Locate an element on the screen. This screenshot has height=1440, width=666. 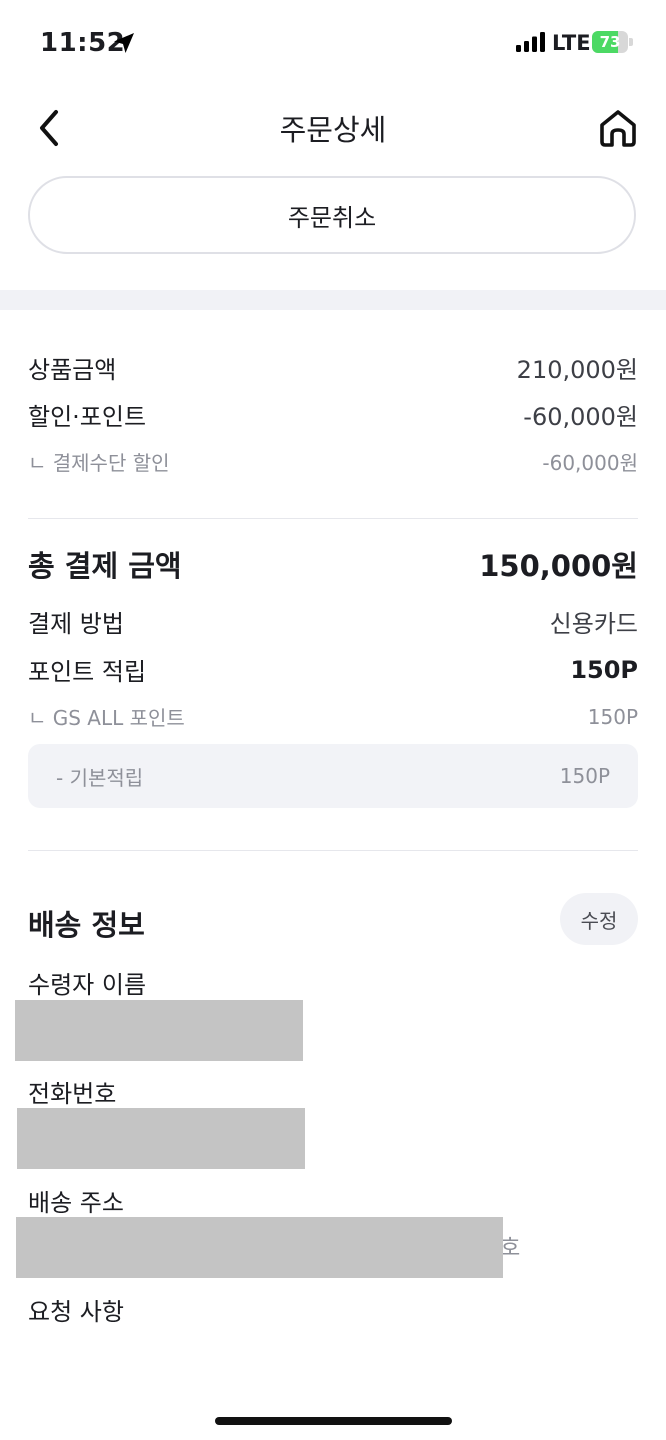
phone-redacted is located at coordinates (161, 1138).